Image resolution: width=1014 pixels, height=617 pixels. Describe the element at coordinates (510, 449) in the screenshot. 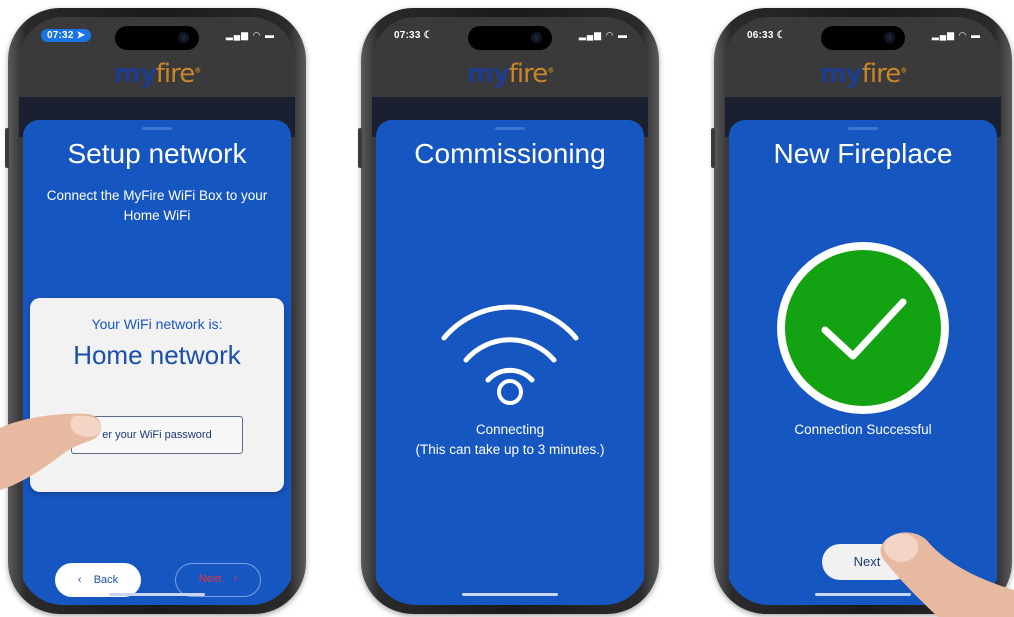

I see `duration-note: (This can take up to 3 minutes.)` at that location.